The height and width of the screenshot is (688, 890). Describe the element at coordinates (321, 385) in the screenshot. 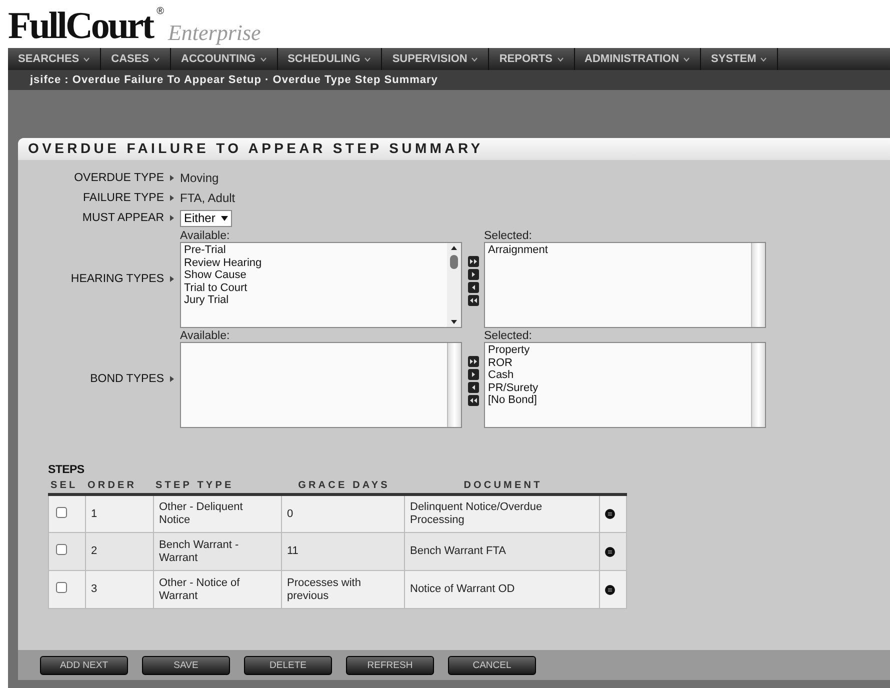

I see `available-list` at that location.